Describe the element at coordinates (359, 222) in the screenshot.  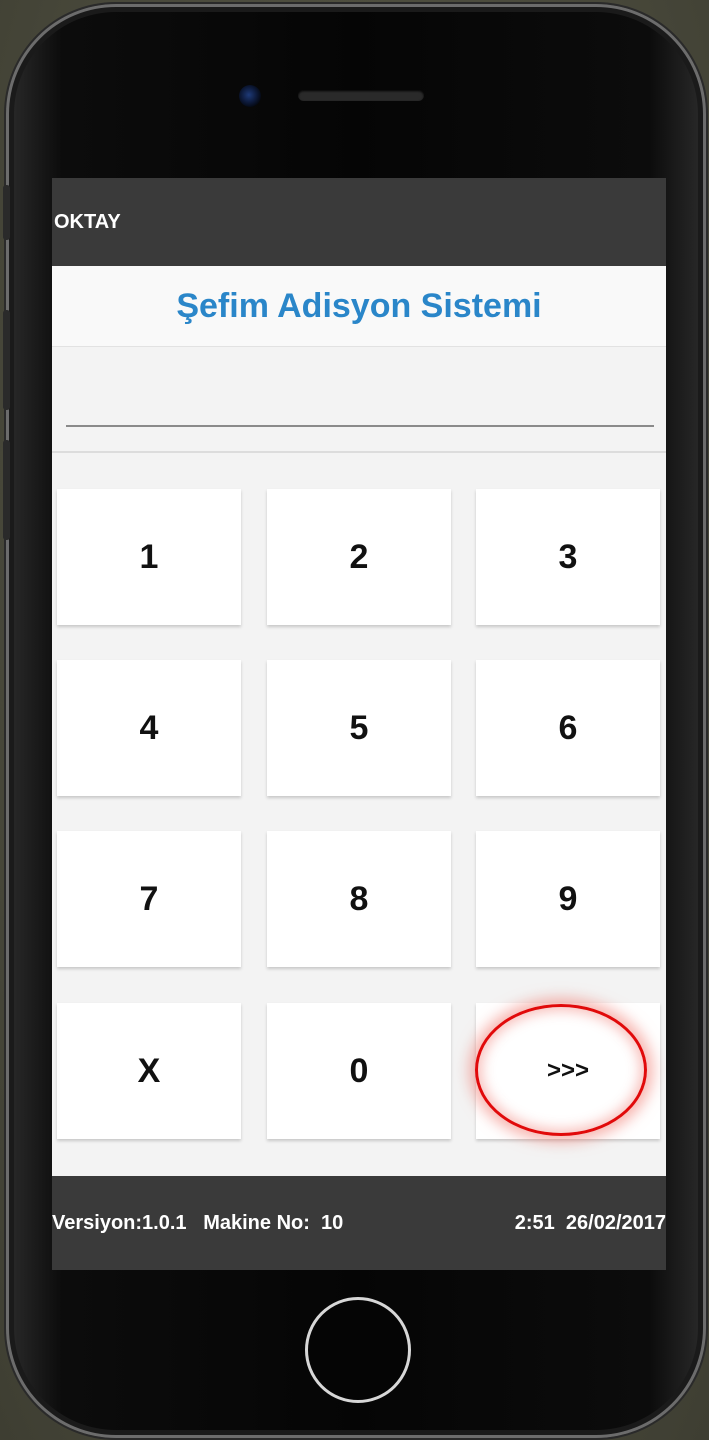
I see `app-bar: OKTAY` at that location.